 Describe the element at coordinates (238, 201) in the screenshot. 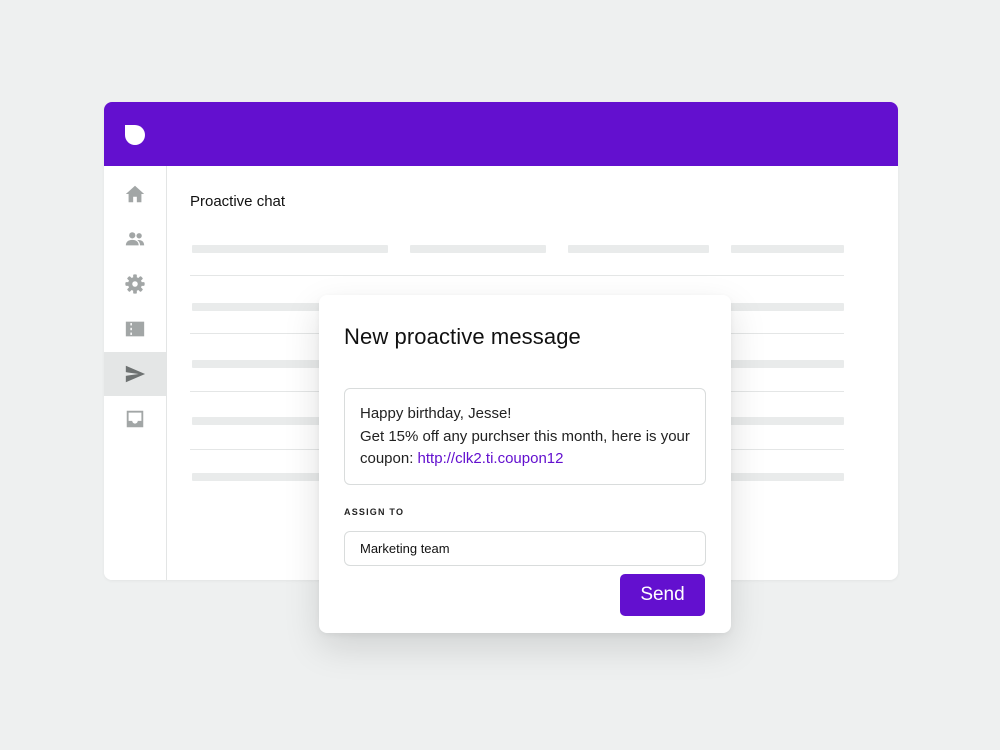

I see `page-title: Proactive chat` at that location.